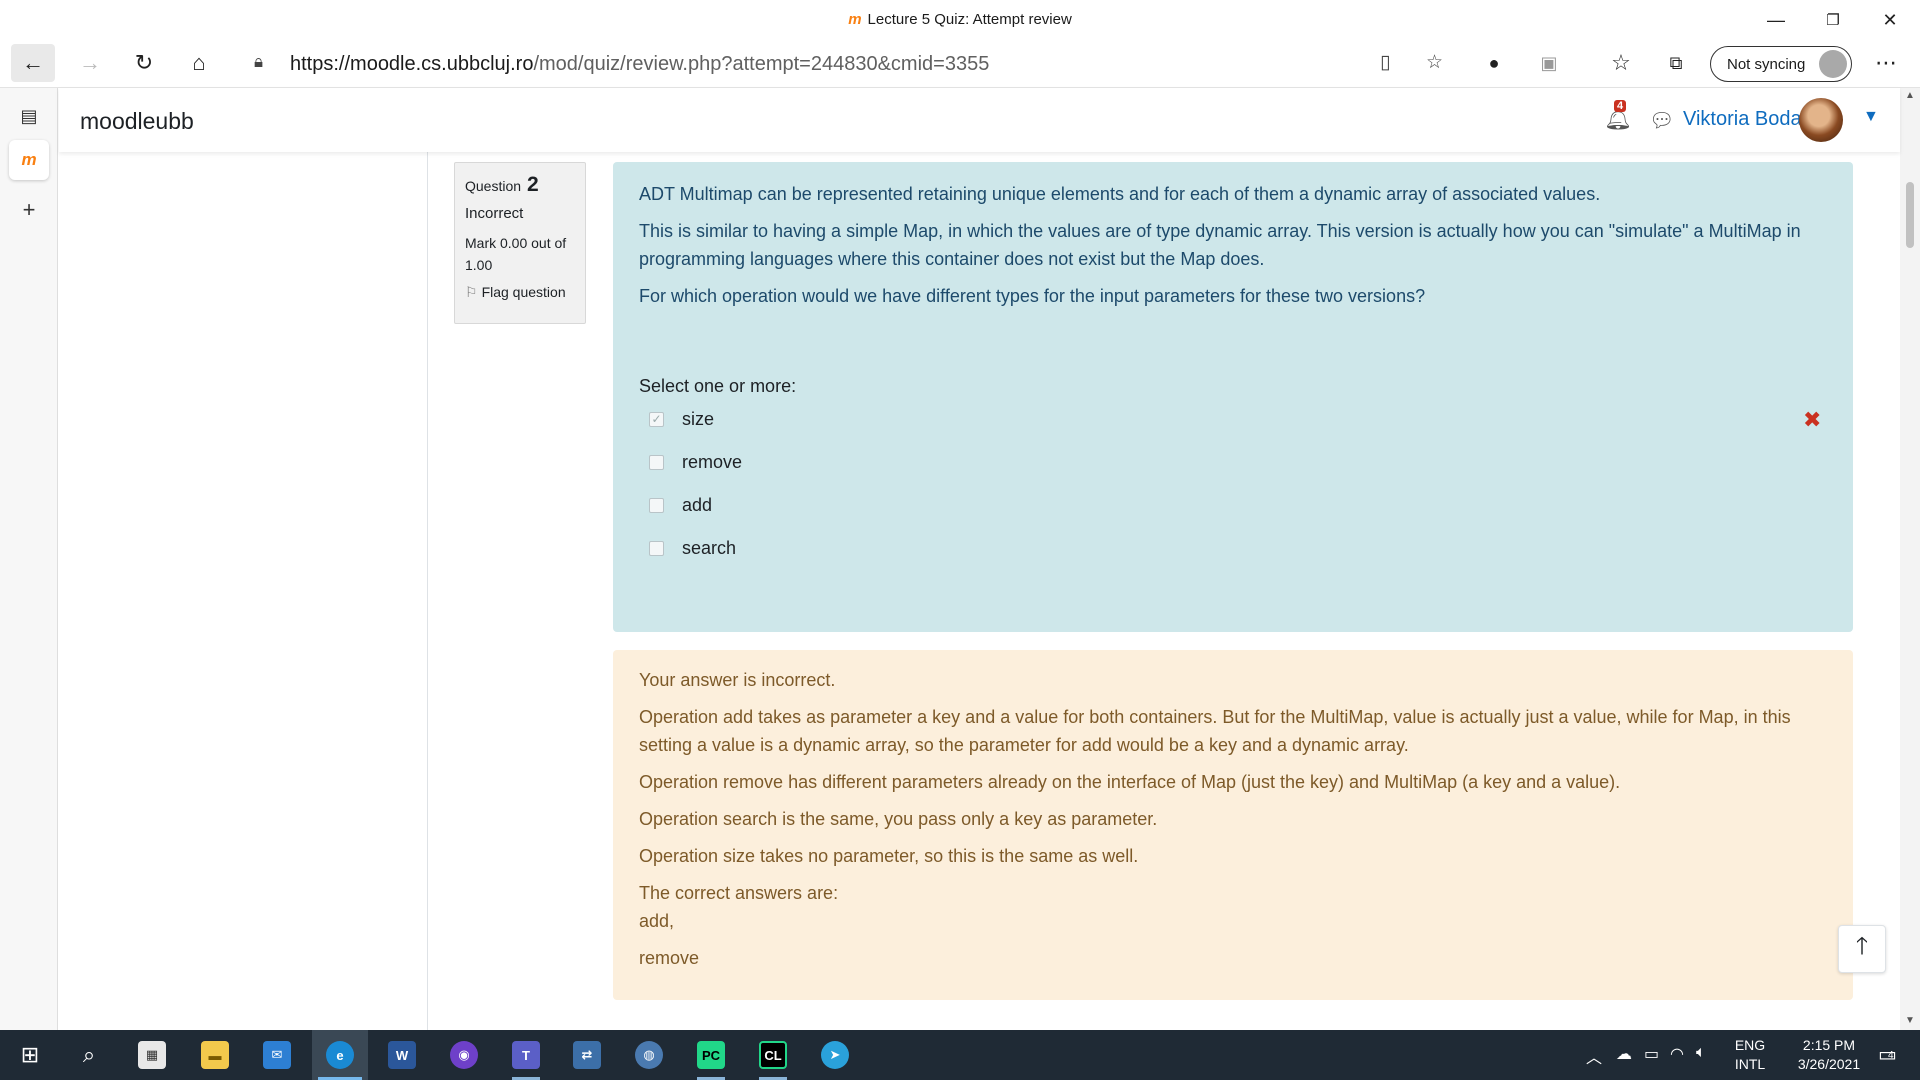  Describe the element at coordinates (1829, 1045) in the screenshot. I see `clock-time: 2:15 PM` at that location.